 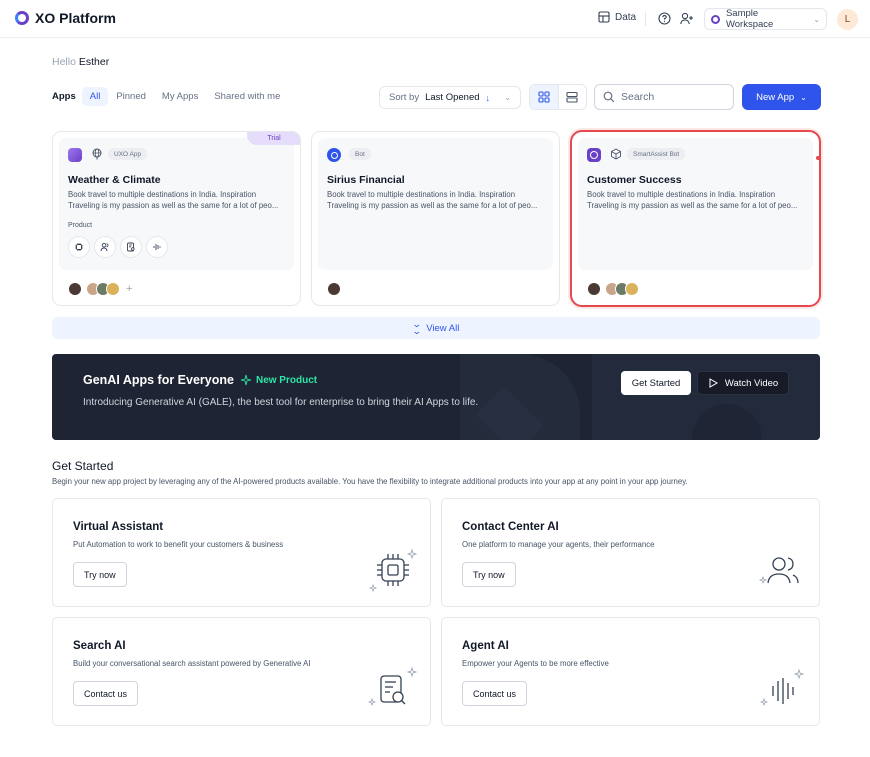 I want to click on grid-icon, so click(x=544, y=97).